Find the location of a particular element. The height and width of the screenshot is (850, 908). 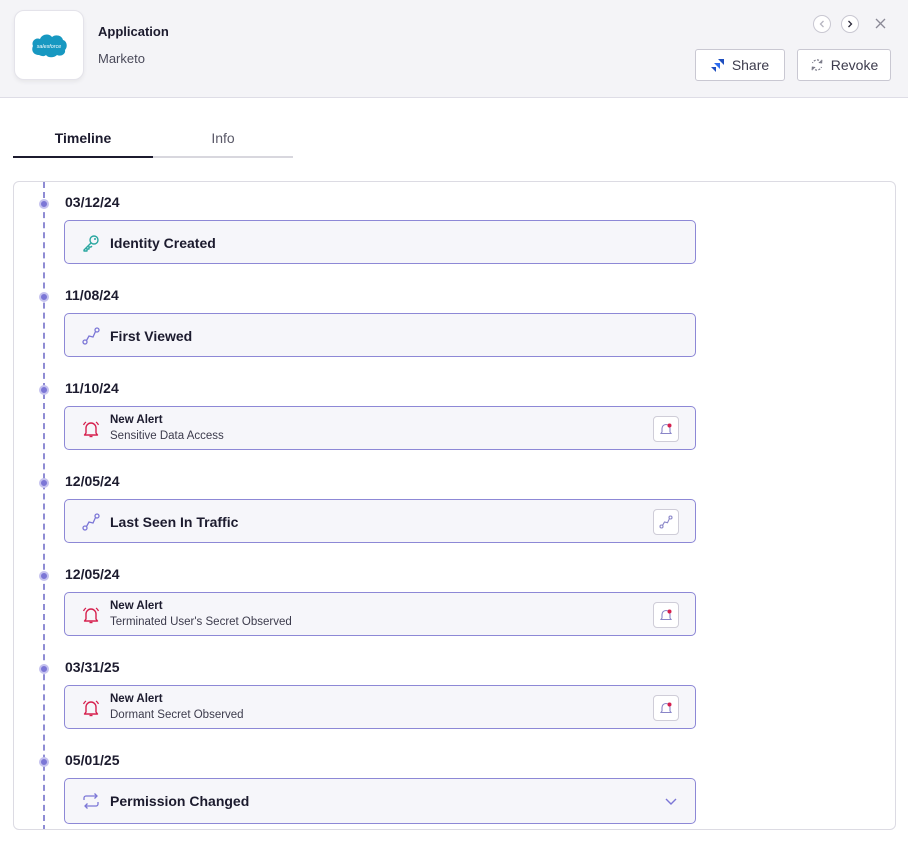

timeline-date: 03/31/25 is located at coordinates (92, 667).